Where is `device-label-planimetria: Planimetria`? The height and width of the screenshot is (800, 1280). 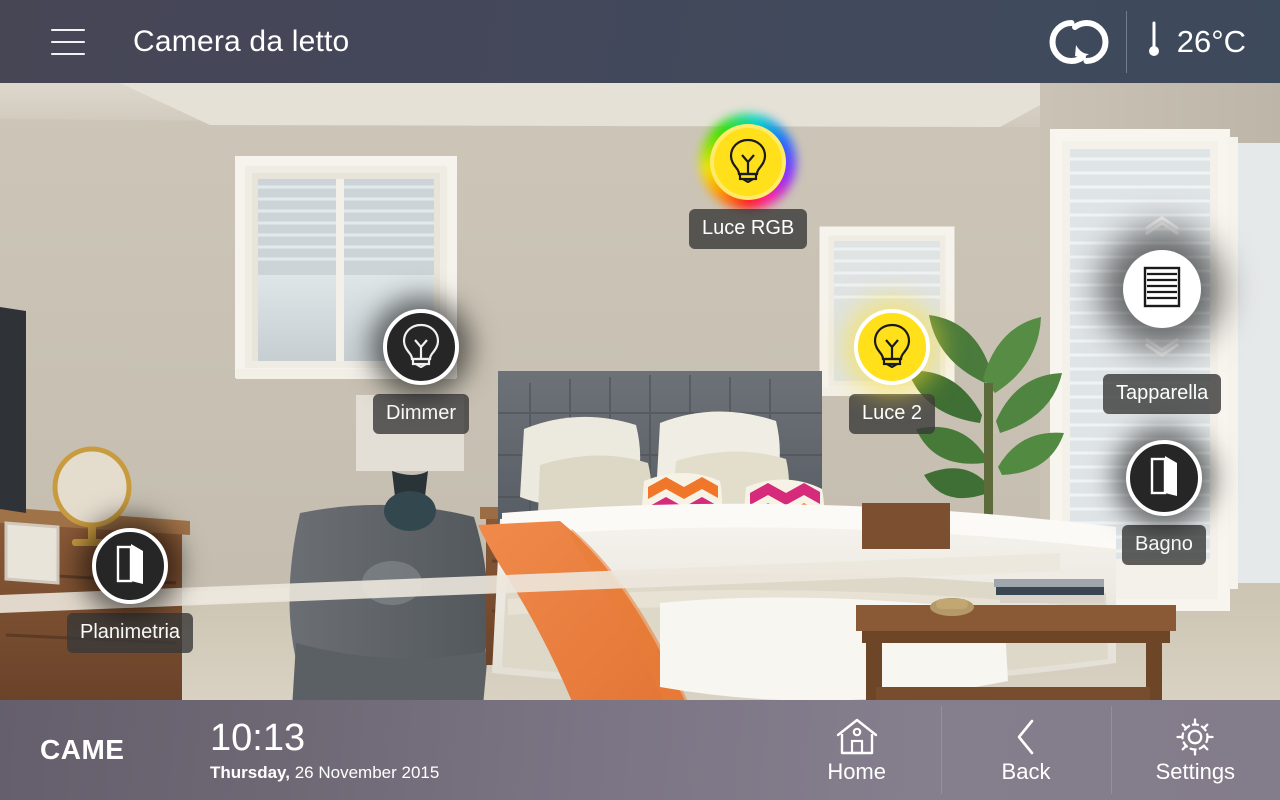 device-label-planimetria: Planimetria is located at coordinates (130, 633).